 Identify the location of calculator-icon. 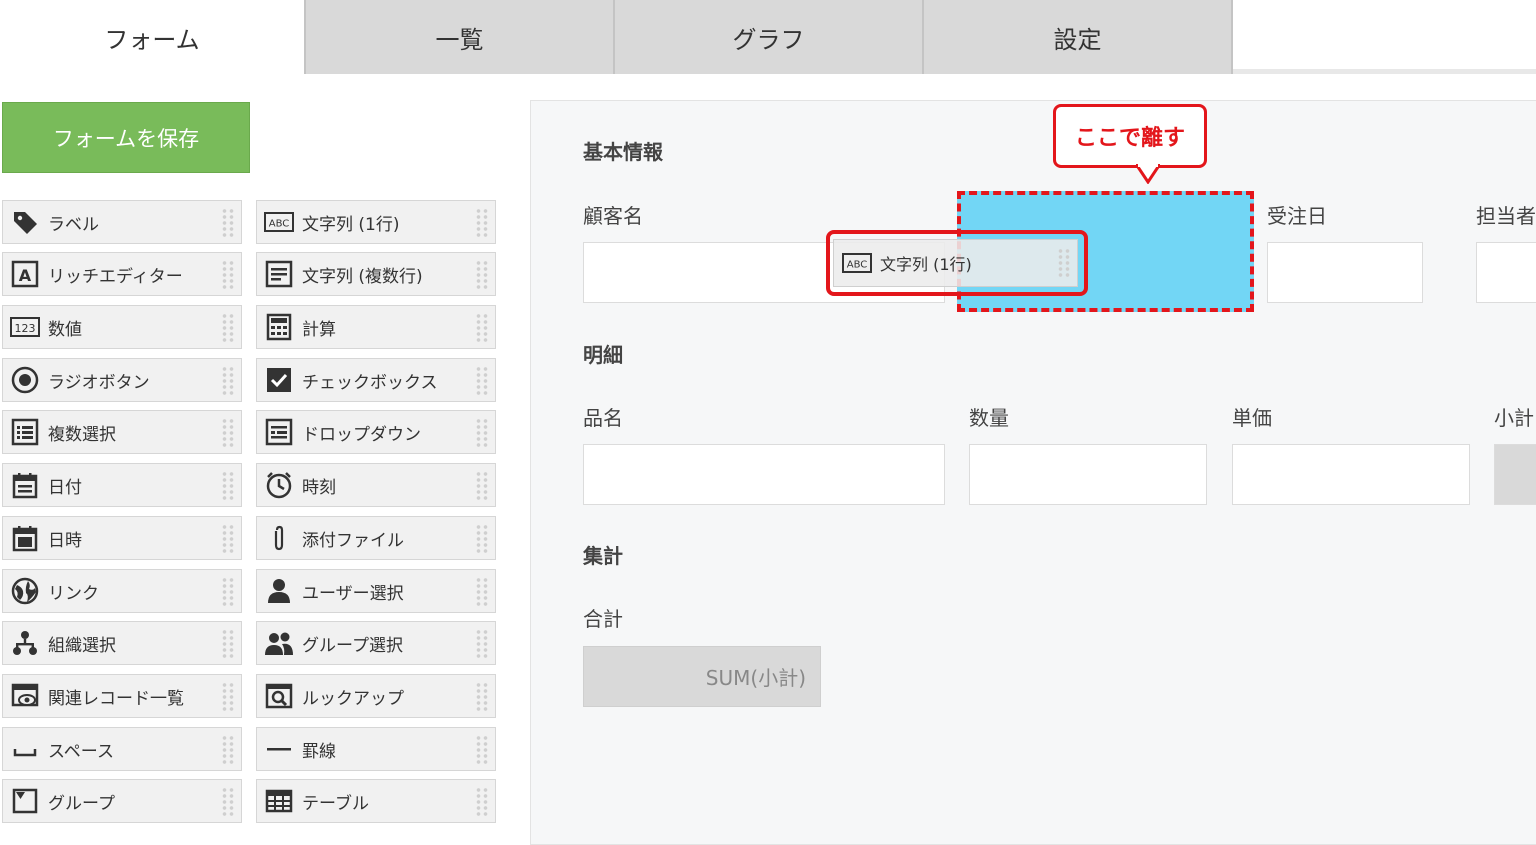
(279, 327).